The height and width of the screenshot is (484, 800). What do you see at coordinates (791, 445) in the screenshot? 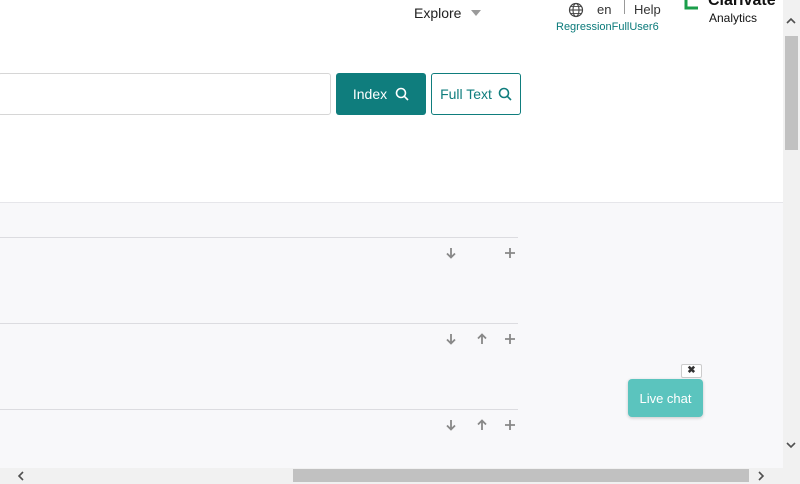
I see `scroll-down-arrow-icon` at bounding box center [791, 445].